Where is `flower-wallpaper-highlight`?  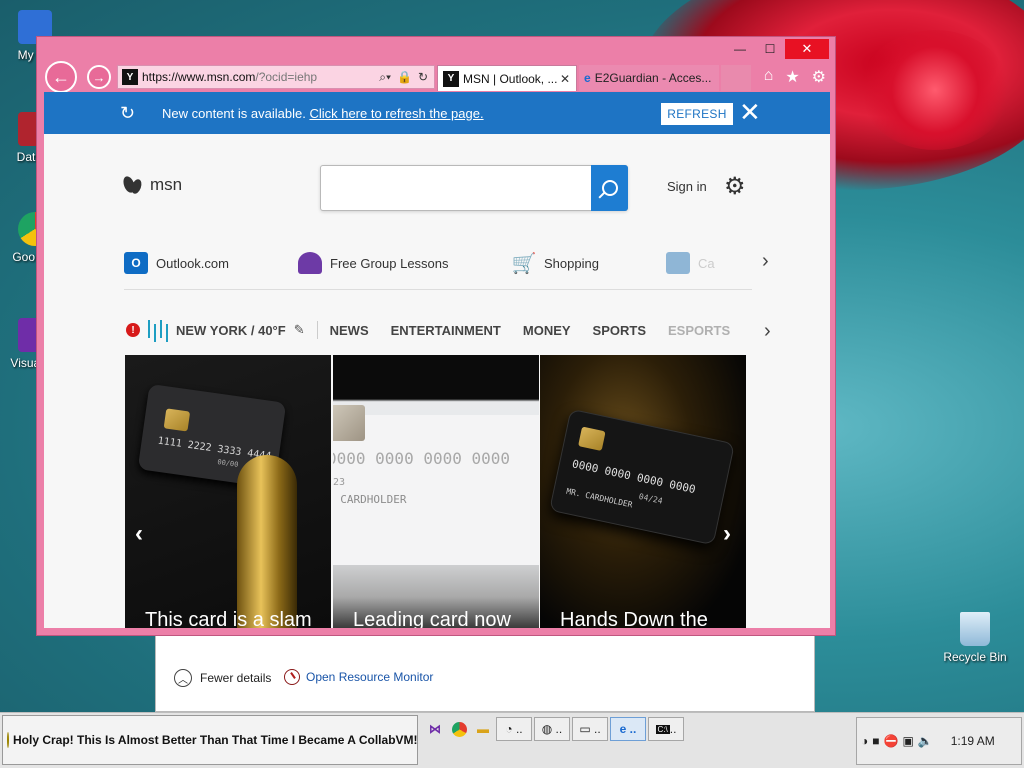 flower-wallpaper-highlight is located at coordinates (935, 90).